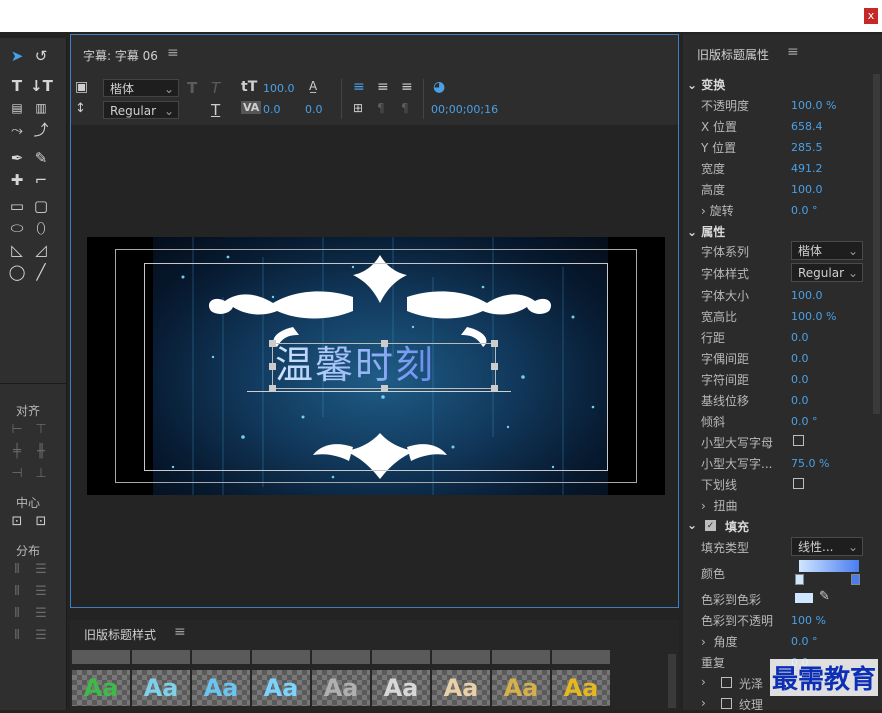 The height and width of the screenshot is (713, 882). Describe the element at coordinates (41, 206) in the screenshot. I see `rounded-rectangle-tool-icon: ▢` at that location.